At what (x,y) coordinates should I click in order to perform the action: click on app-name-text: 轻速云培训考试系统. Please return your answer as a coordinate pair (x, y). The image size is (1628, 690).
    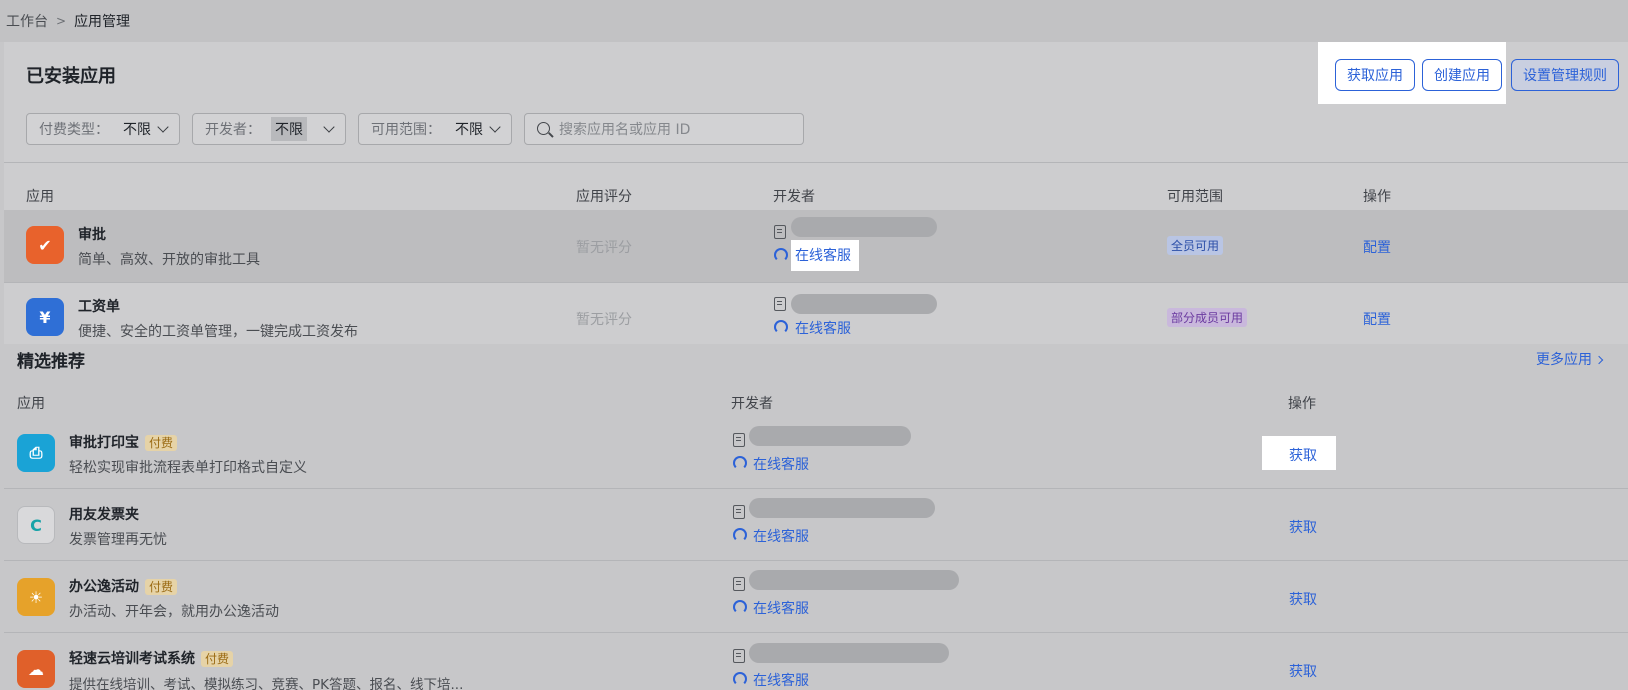
    Looking at the image, I should click on (132, 659).